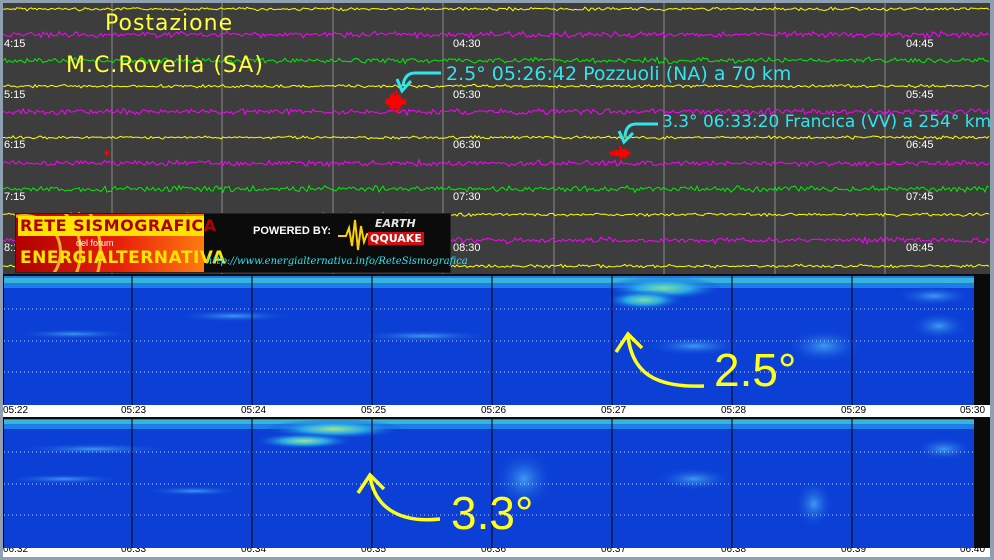 The height and width of the screenshot is (560, 994). I want to click on row-mid-time: 07:30, so click(467, 197).